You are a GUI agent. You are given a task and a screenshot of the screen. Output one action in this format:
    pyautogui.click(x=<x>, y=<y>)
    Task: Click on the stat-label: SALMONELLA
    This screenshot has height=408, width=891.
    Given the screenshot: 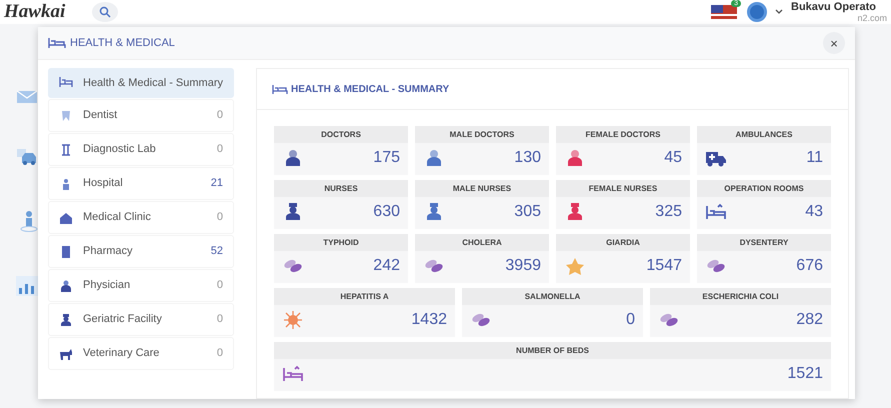 What is the action you would take?
    pyautogui.click(x=552, y=296)
    